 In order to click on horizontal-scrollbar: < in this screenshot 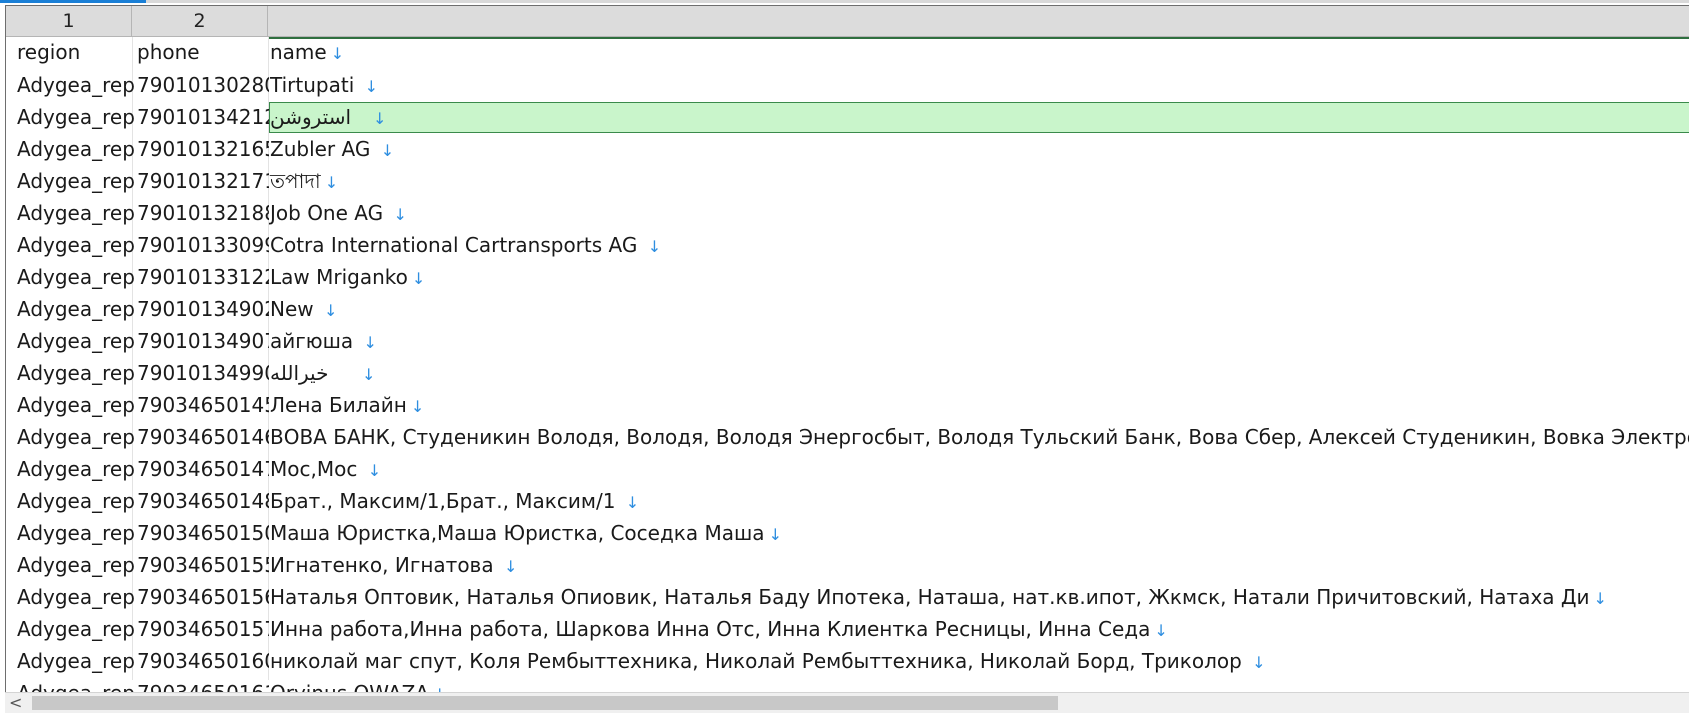, I will do `click(847, 702)`.